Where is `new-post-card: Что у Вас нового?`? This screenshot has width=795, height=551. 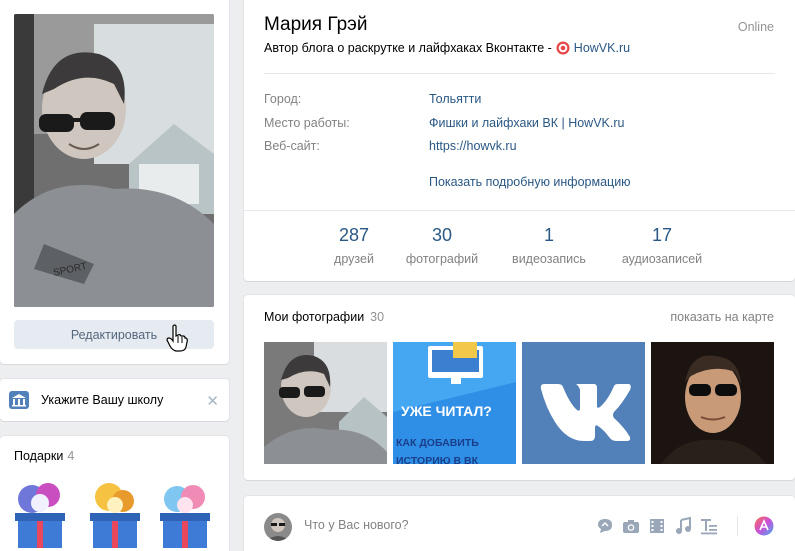
new-post-card: Что у Вас нового? is located at coordinates (519, 523).